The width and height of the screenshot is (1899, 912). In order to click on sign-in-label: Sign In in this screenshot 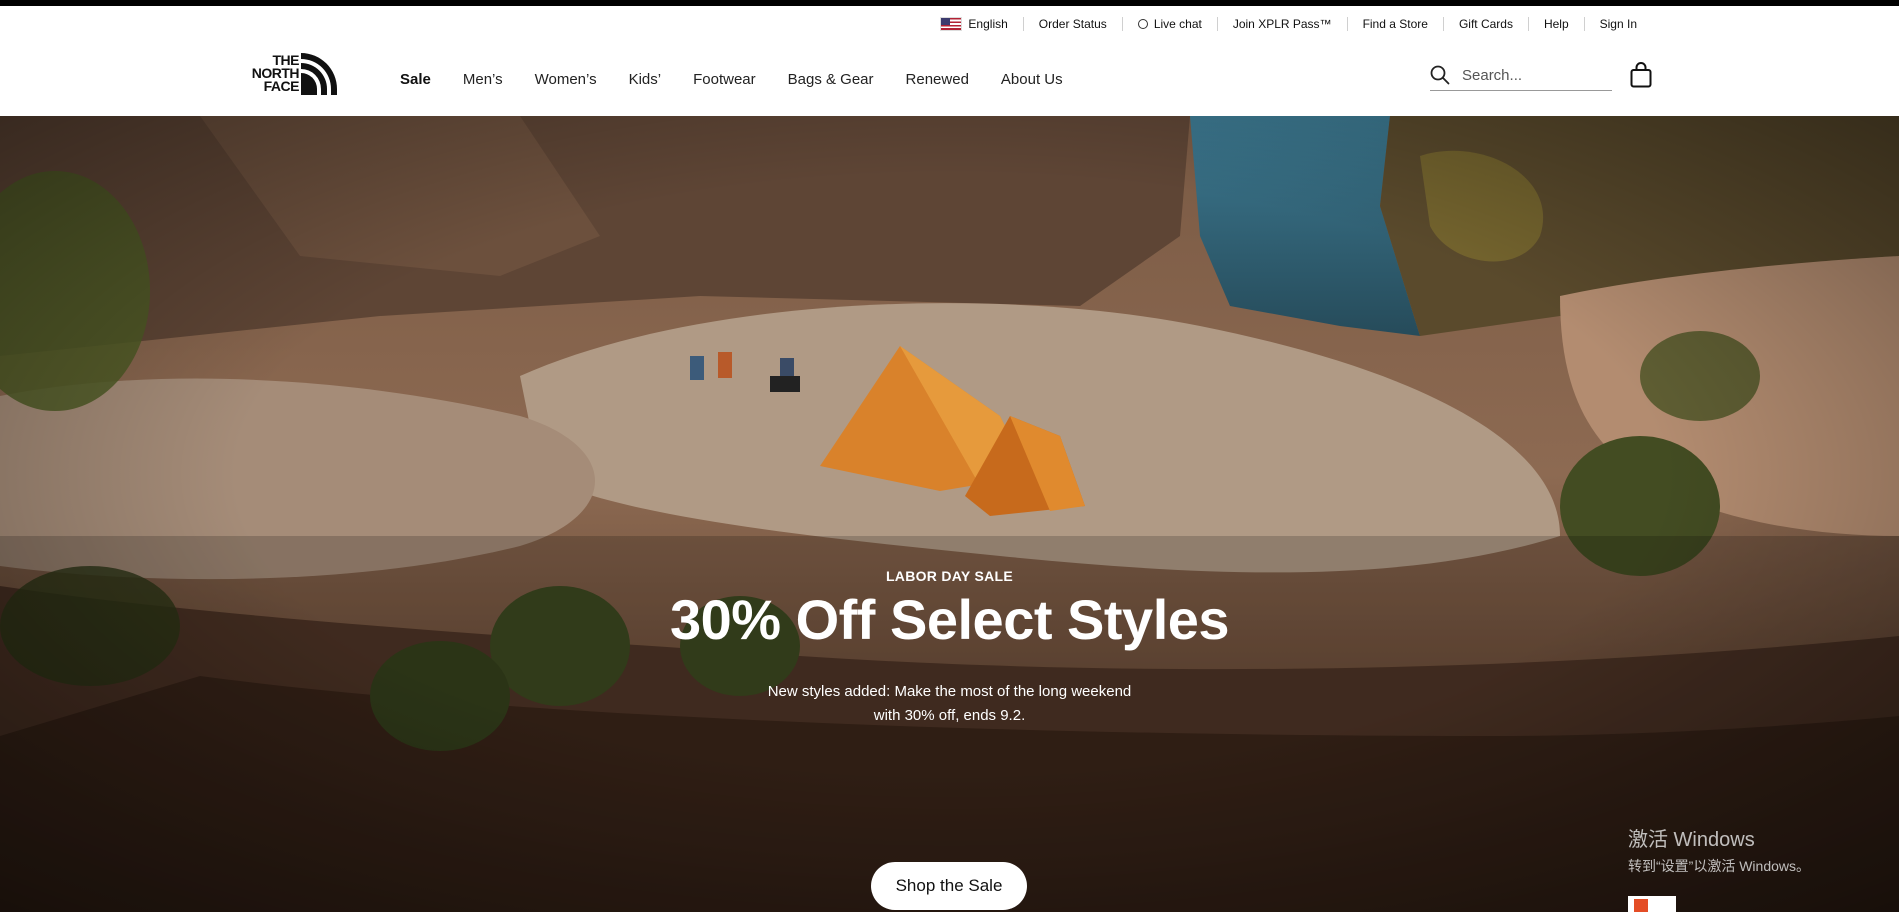, I will do `click(1618, 24)`.